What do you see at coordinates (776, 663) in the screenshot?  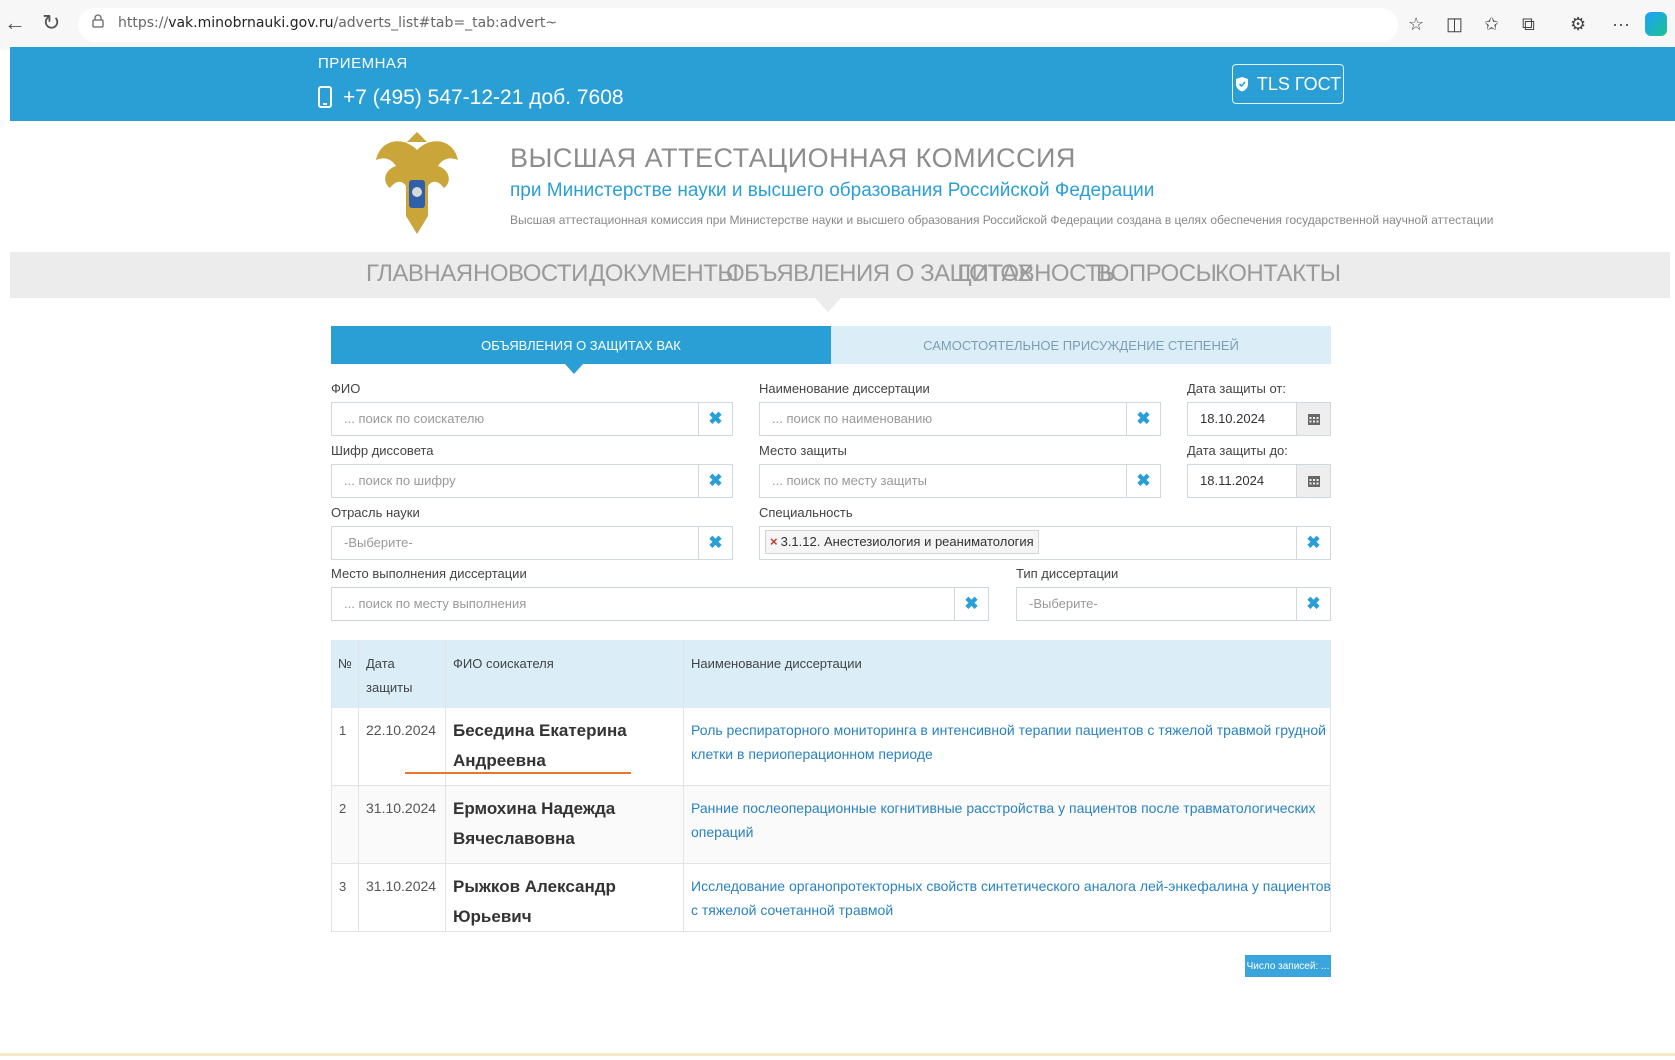 I see `column-header-title: Наименование диссертации` at bounding box center [776, 663].